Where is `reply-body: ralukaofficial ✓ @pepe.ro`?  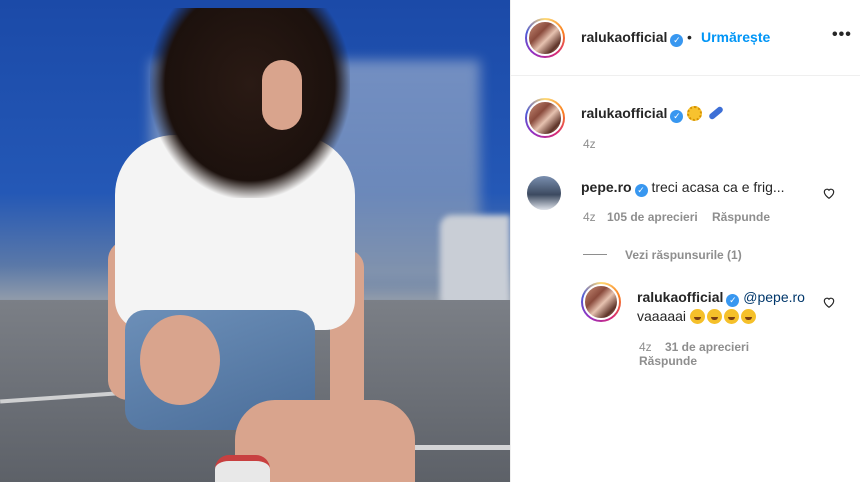
reply-body: ralukaofficial ✓ @pepe.ro is located at coordinates (721, 298).